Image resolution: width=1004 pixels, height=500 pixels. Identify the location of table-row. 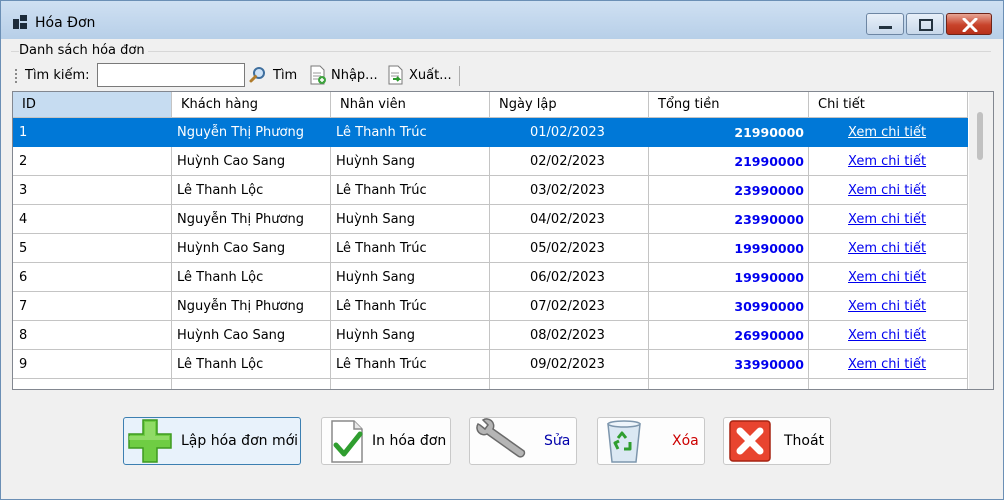
(490, 384).